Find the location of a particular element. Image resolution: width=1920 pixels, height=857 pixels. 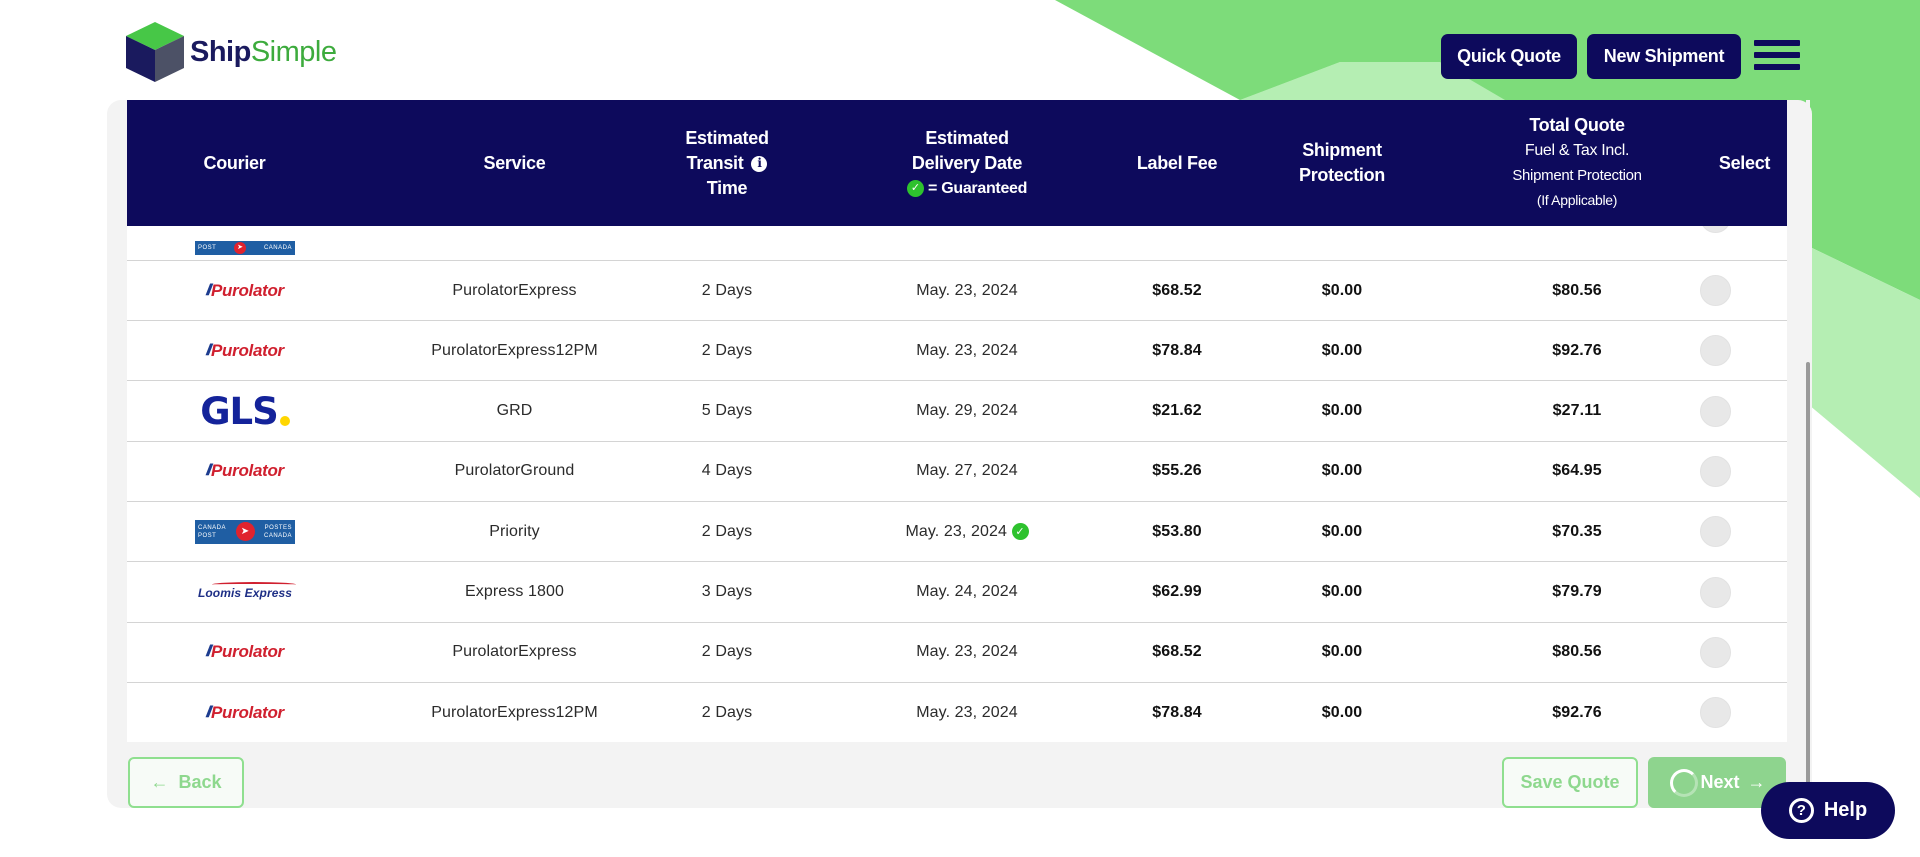

canada-post-logo-icon: CANADA POST ➤ POSTES CANADA is located at coordinates (245, 531).